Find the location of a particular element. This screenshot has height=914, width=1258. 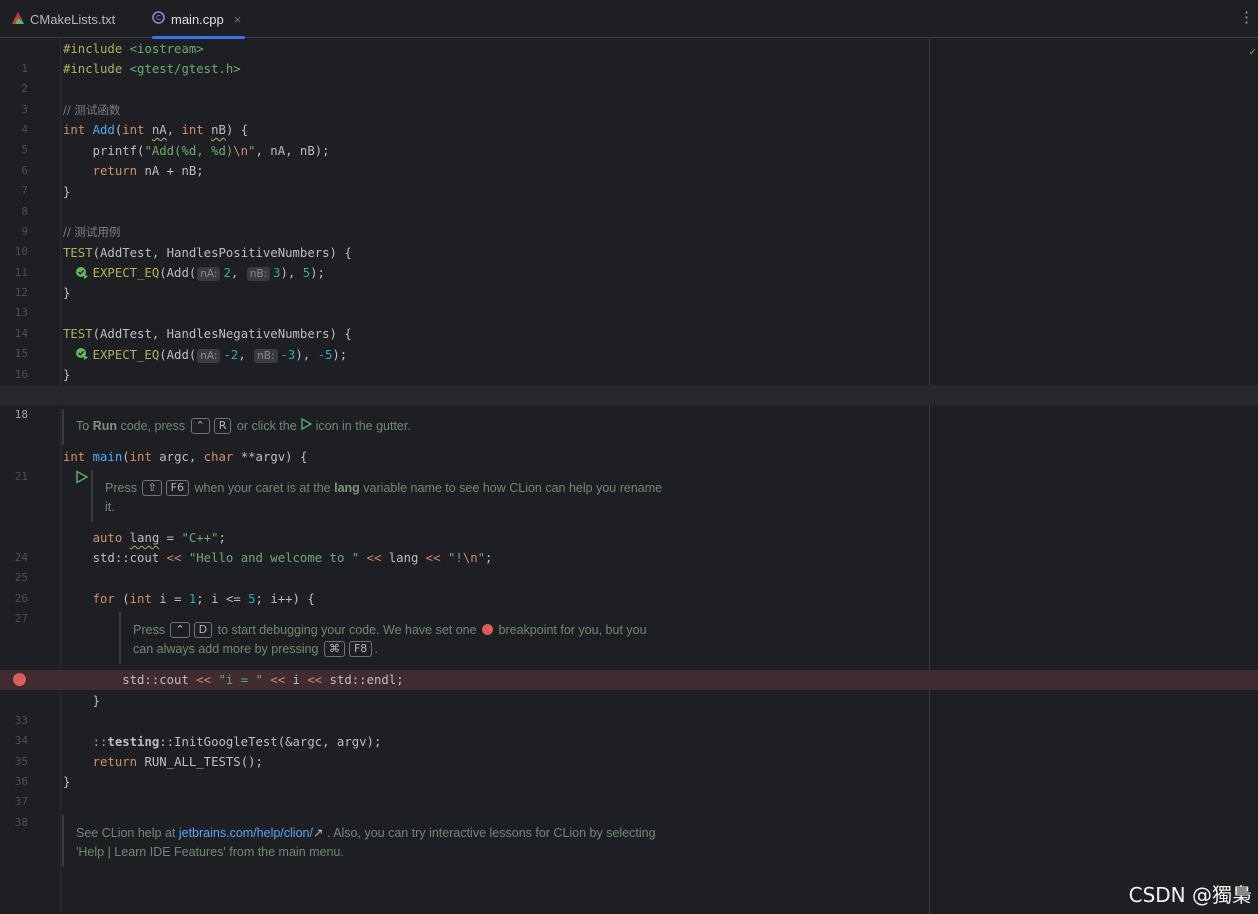

token: nA + nB; is located at coordinates (170, 171).